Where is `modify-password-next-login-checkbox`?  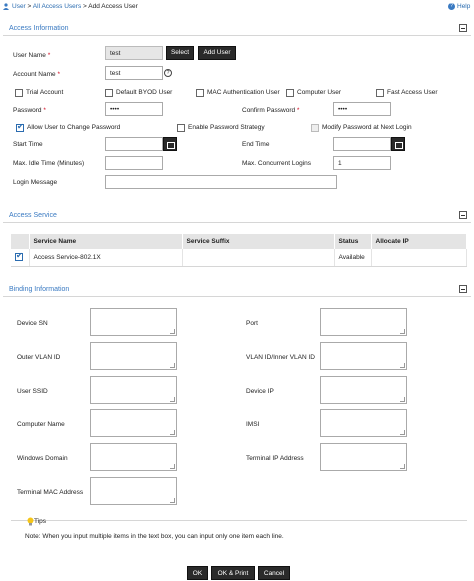 modify-password-next-login-checkbox is located at coordinates (315, 128).